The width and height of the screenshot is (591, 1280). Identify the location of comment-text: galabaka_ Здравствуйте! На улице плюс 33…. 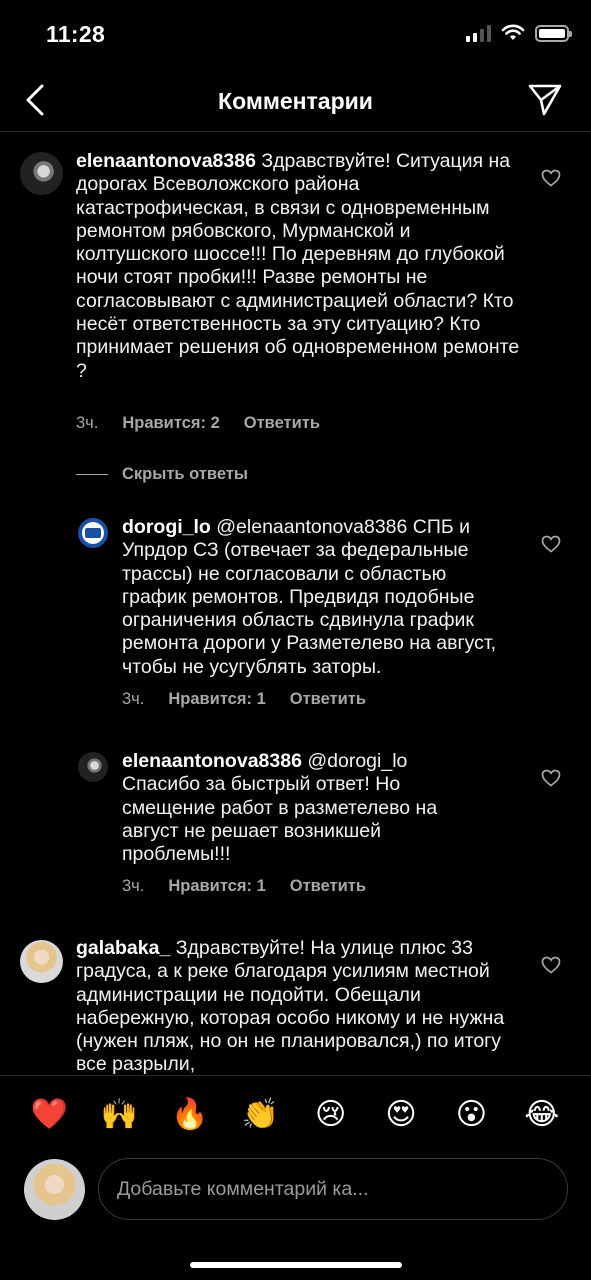
(296, 1006).